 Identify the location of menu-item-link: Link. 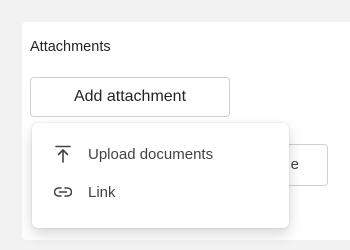
(160, 192).